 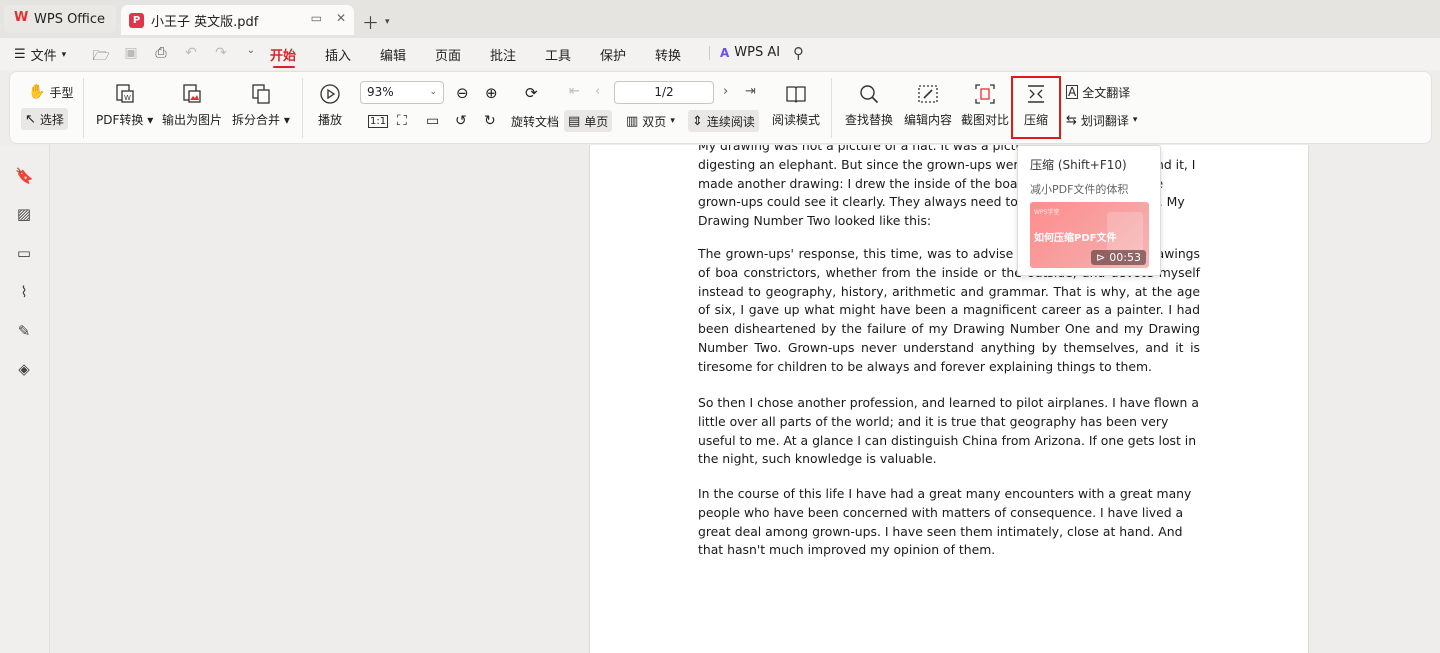 I want to click on file-menu-label: 文件, so click(x=43, y=56).